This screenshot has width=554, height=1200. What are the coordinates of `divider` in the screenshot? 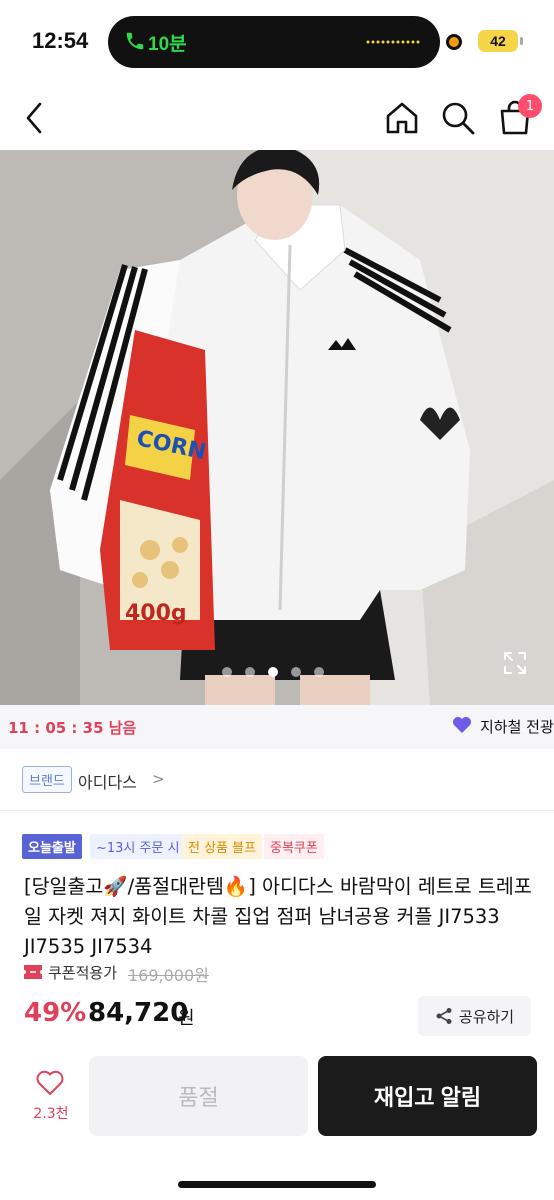 It's located at (277, 810).